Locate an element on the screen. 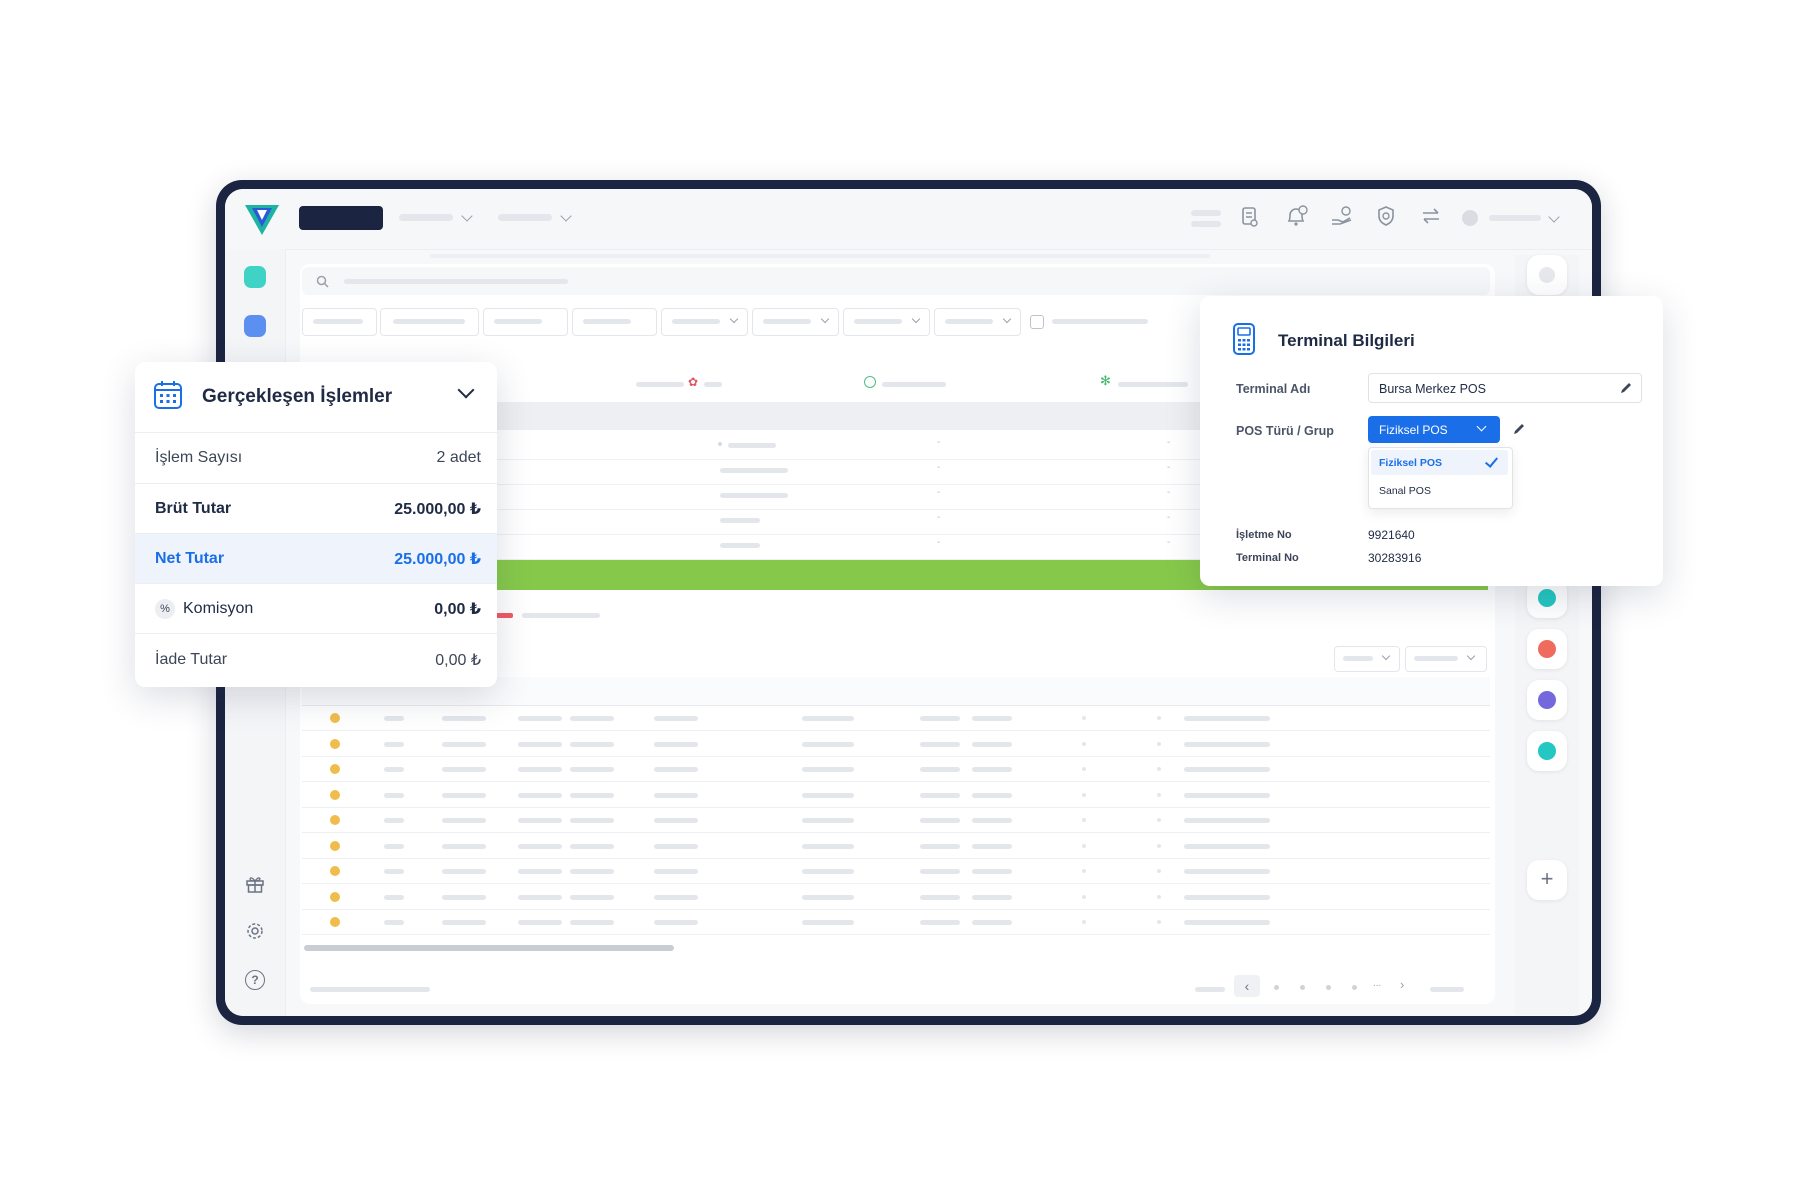  terminal-card-title: Terminal Bilgileri is located at coordinates (1346, 340).